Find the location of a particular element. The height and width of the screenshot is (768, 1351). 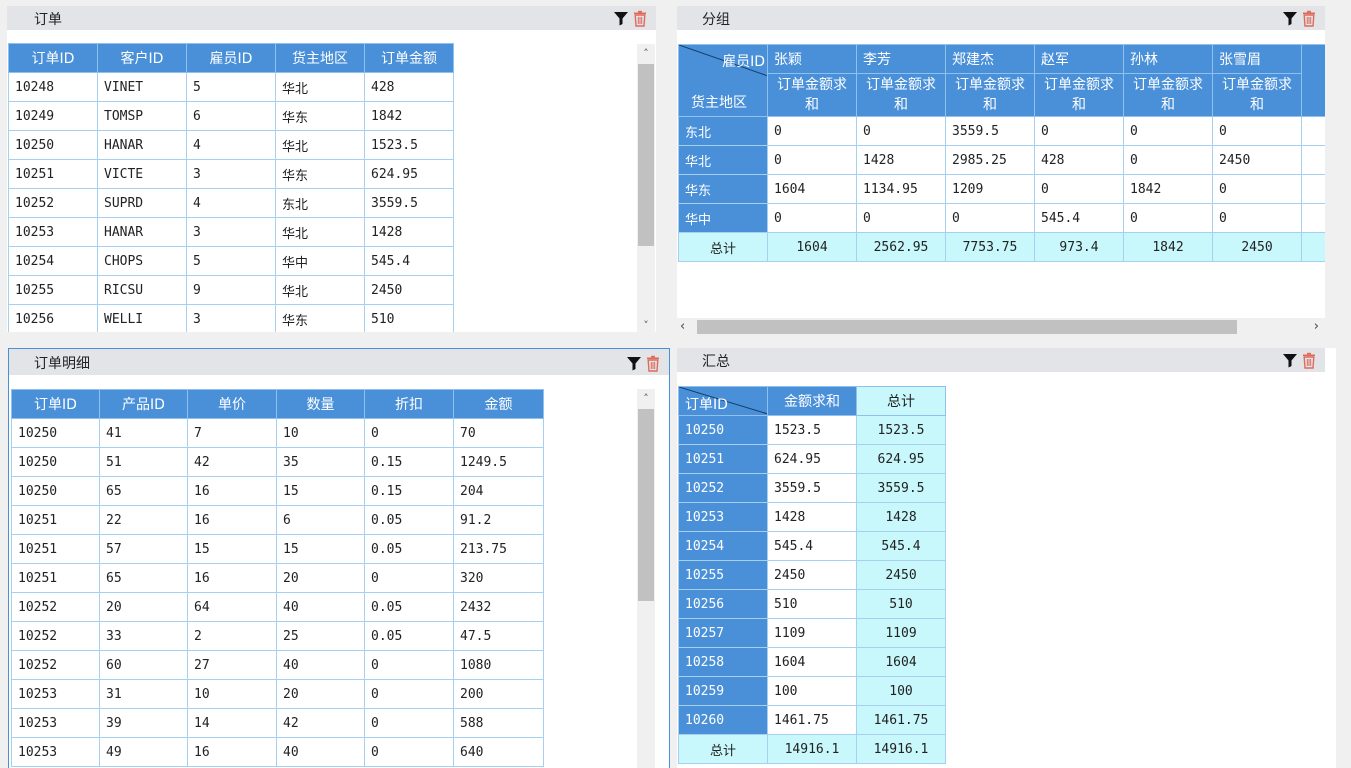

orders-table-row: 10252 SUPRD 4 东北 3559.5 is located at coordinates (231, 203).